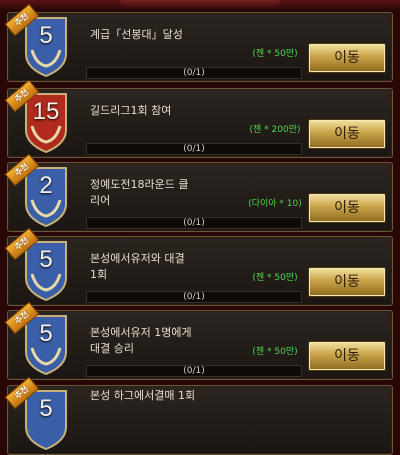 This screenshot has height=455, width=400. Describe the element at coordinates (165, 267) in the screenshot. I see `quest-title: 본성에서유저와 대결 1회` at that location.